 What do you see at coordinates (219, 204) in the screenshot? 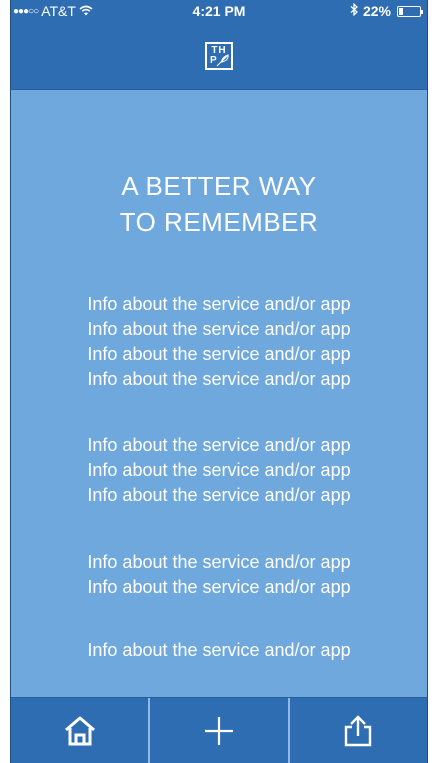
I see `headline: A BETTER WAY TO REMEMBER` at bounding box center [219, 204].